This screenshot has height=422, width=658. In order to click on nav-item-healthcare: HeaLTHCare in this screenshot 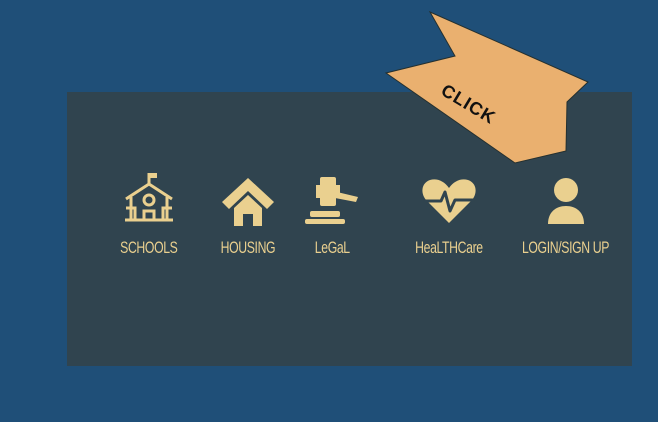, I will do `click(449, 214)`.